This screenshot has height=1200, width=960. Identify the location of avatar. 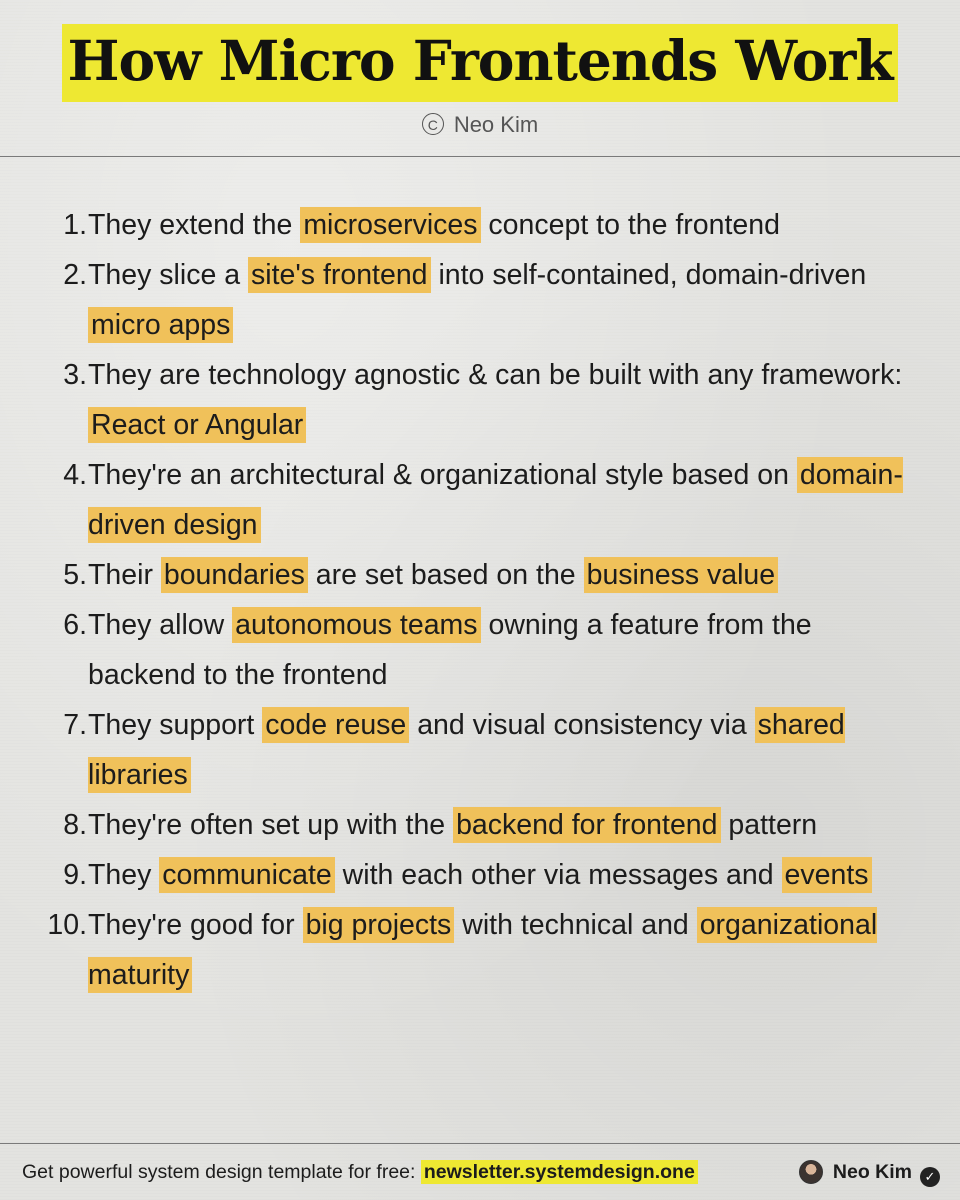
(810, 1172).